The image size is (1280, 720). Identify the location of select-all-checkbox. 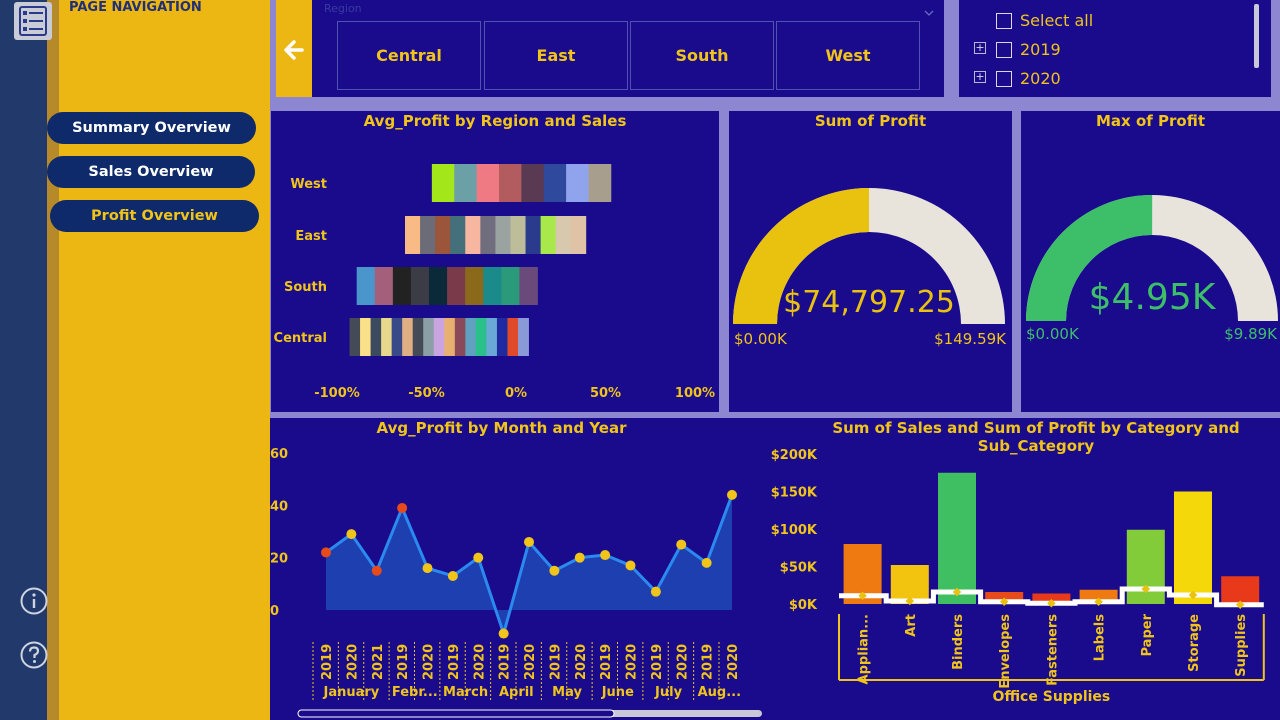
(1004, 20).